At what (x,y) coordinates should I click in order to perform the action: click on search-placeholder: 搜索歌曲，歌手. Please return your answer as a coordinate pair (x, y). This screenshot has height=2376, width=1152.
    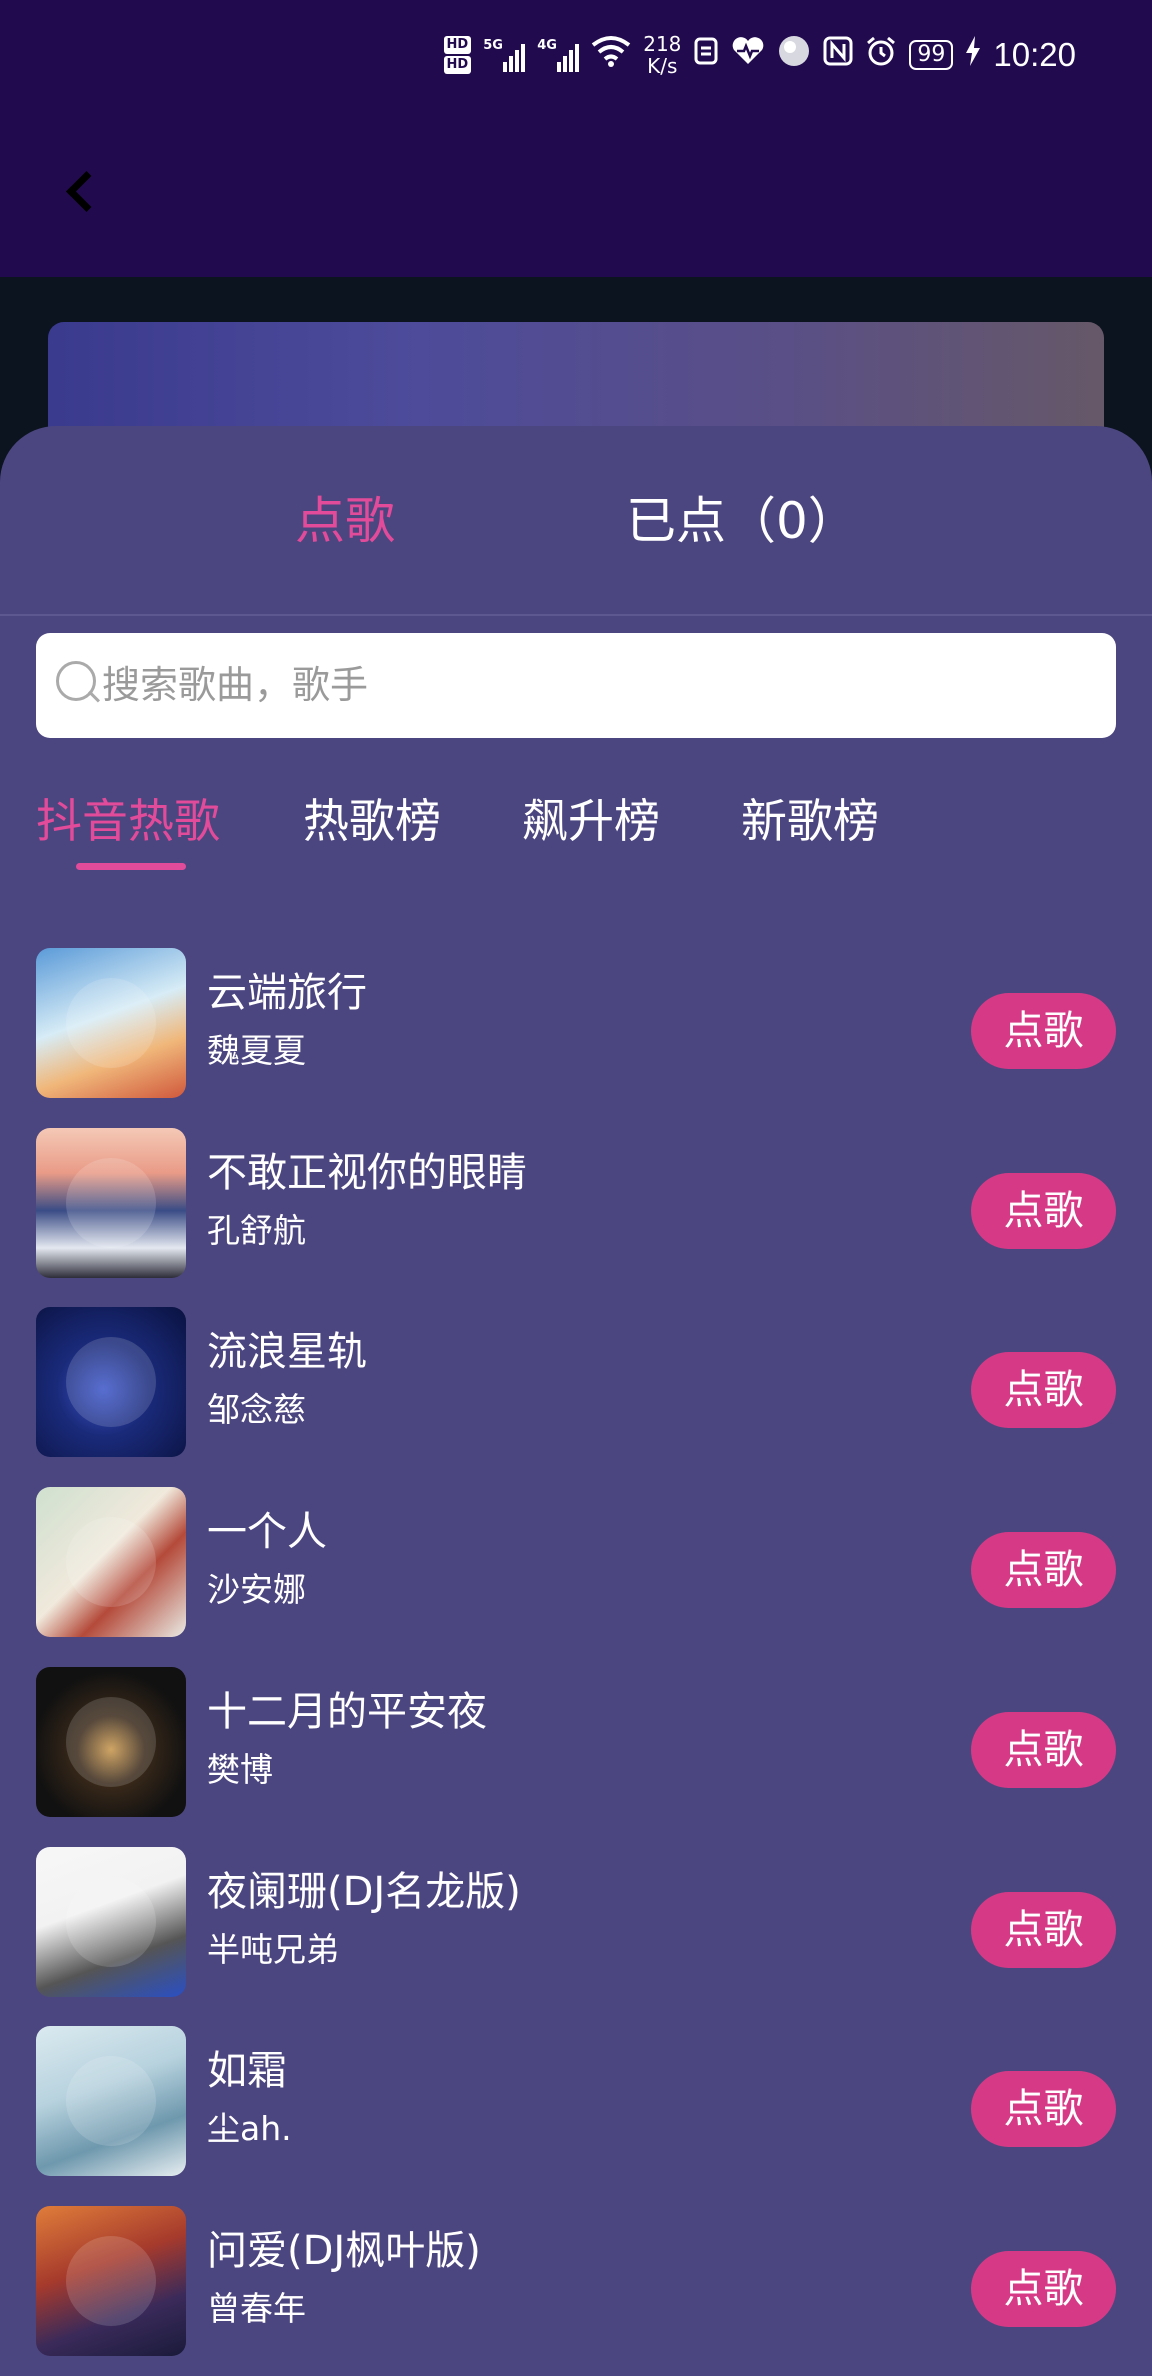
    Looking at the image, I should click on (235, 685).